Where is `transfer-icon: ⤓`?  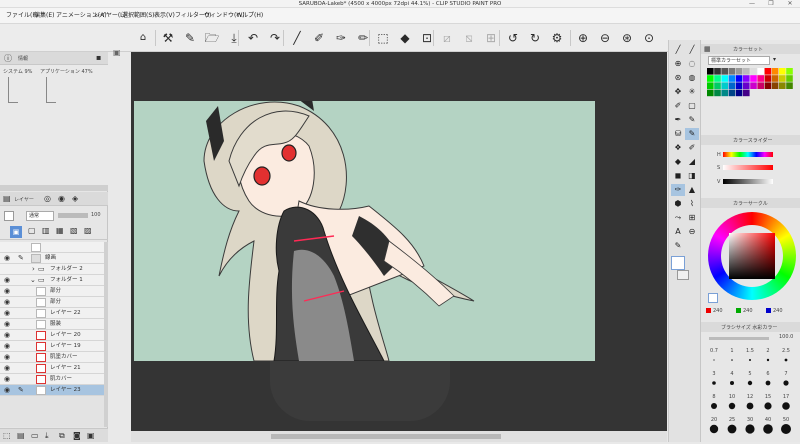
transfer-icon: ⤓ is located at coordinates (47, 436).